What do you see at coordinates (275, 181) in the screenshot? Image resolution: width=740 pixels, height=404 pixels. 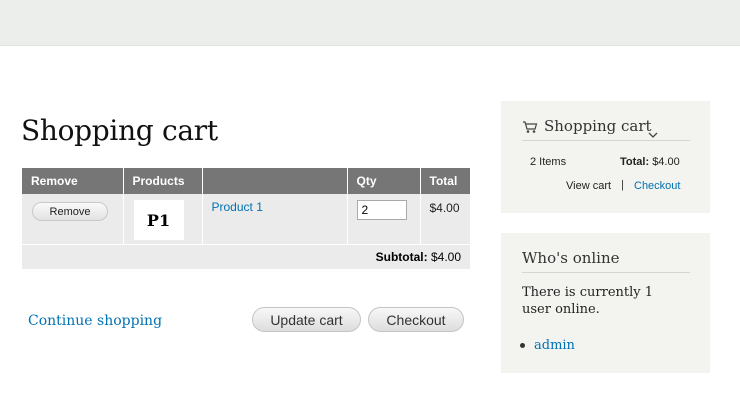 I see `header-blank` at bounding box center [275, 181].